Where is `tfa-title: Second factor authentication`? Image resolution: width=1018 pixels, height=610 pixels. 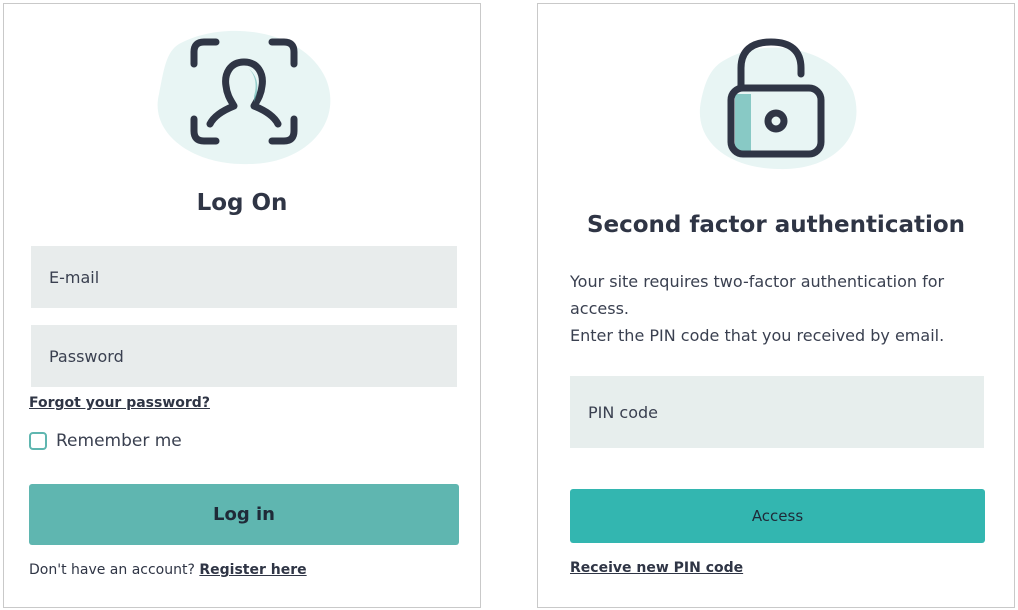
tfa-title: Second factor authentication is located at coordinates (776, 225).